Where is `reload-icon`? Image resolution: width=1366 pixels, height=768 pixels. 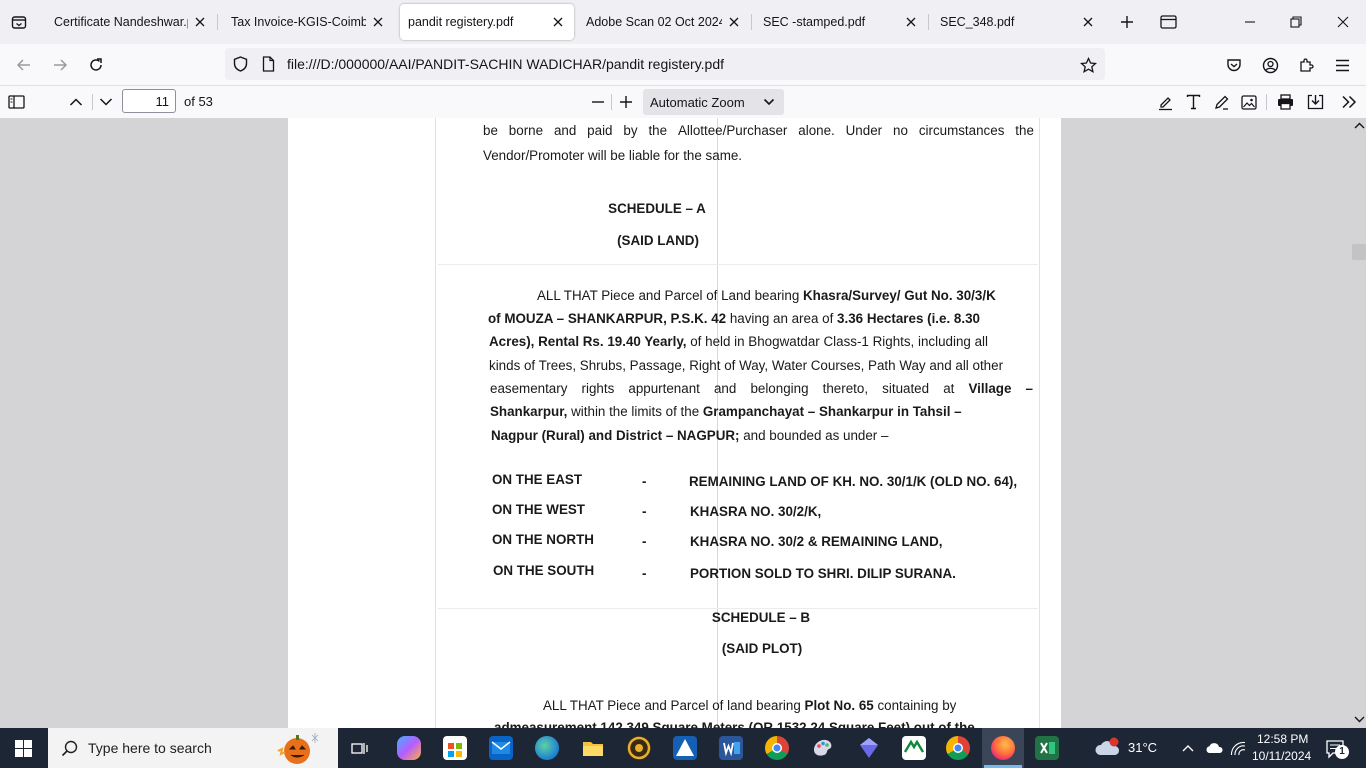 reload-icon is located at coordinates (96, 65).